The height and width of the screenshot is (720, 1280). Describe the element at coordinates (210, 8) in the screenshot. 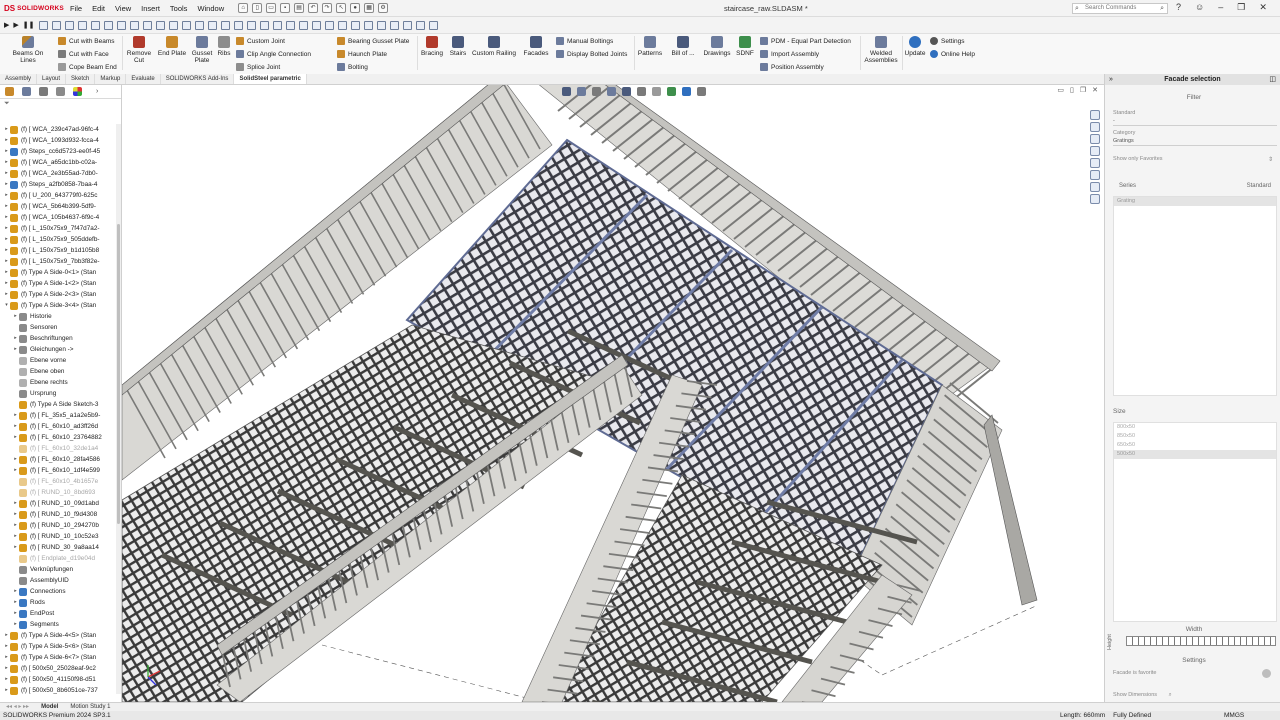

I see `menu-window: Window` at that location.